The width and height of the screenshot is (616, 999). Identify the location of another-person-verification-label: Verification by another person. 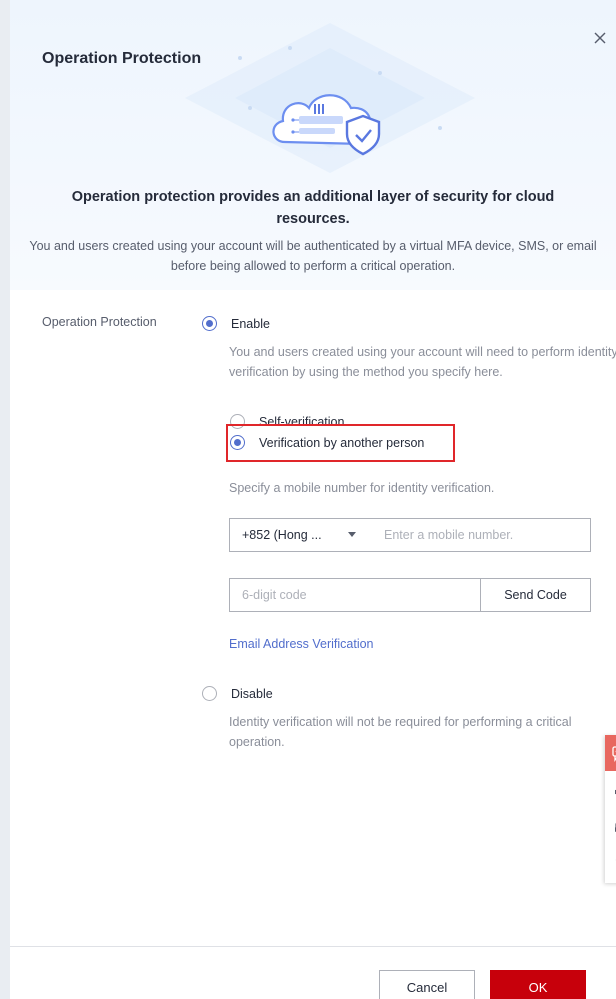
(341, 443).